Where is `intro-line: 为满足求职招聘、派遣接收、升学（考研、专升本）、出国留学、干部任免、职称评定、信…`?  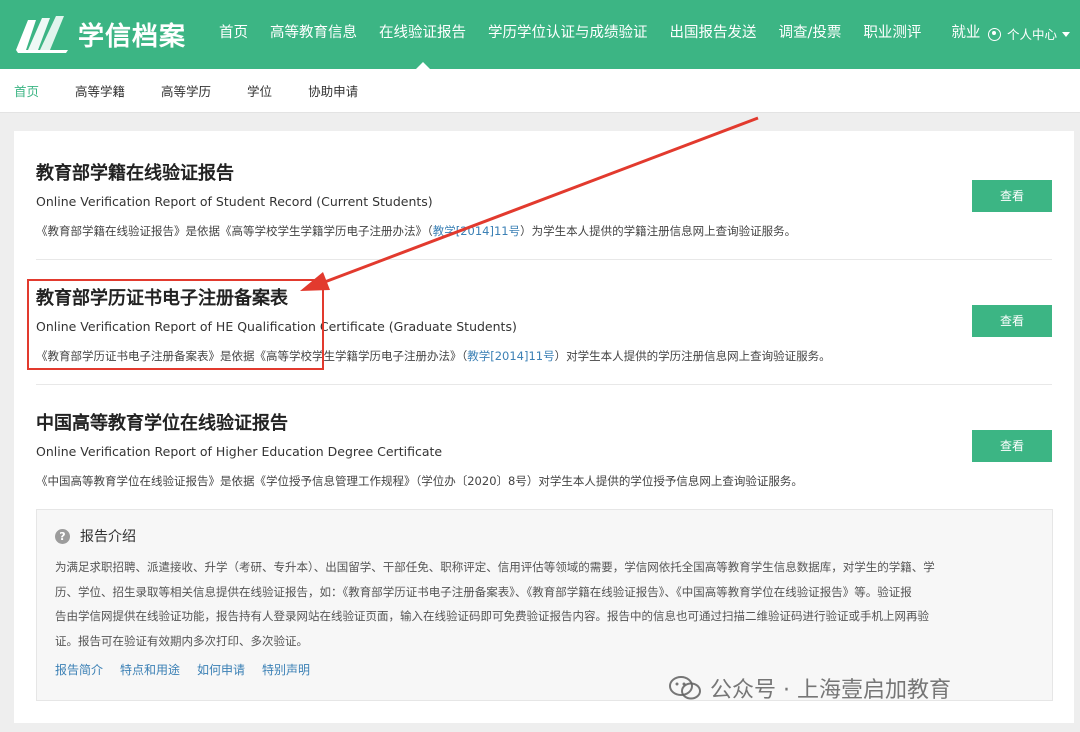 intro-line: 为满足求职招聘、派遣接收、升学（考研、专升本）、出国留学、干部任免、职称评定、信… is located at coordinates (495, 567).